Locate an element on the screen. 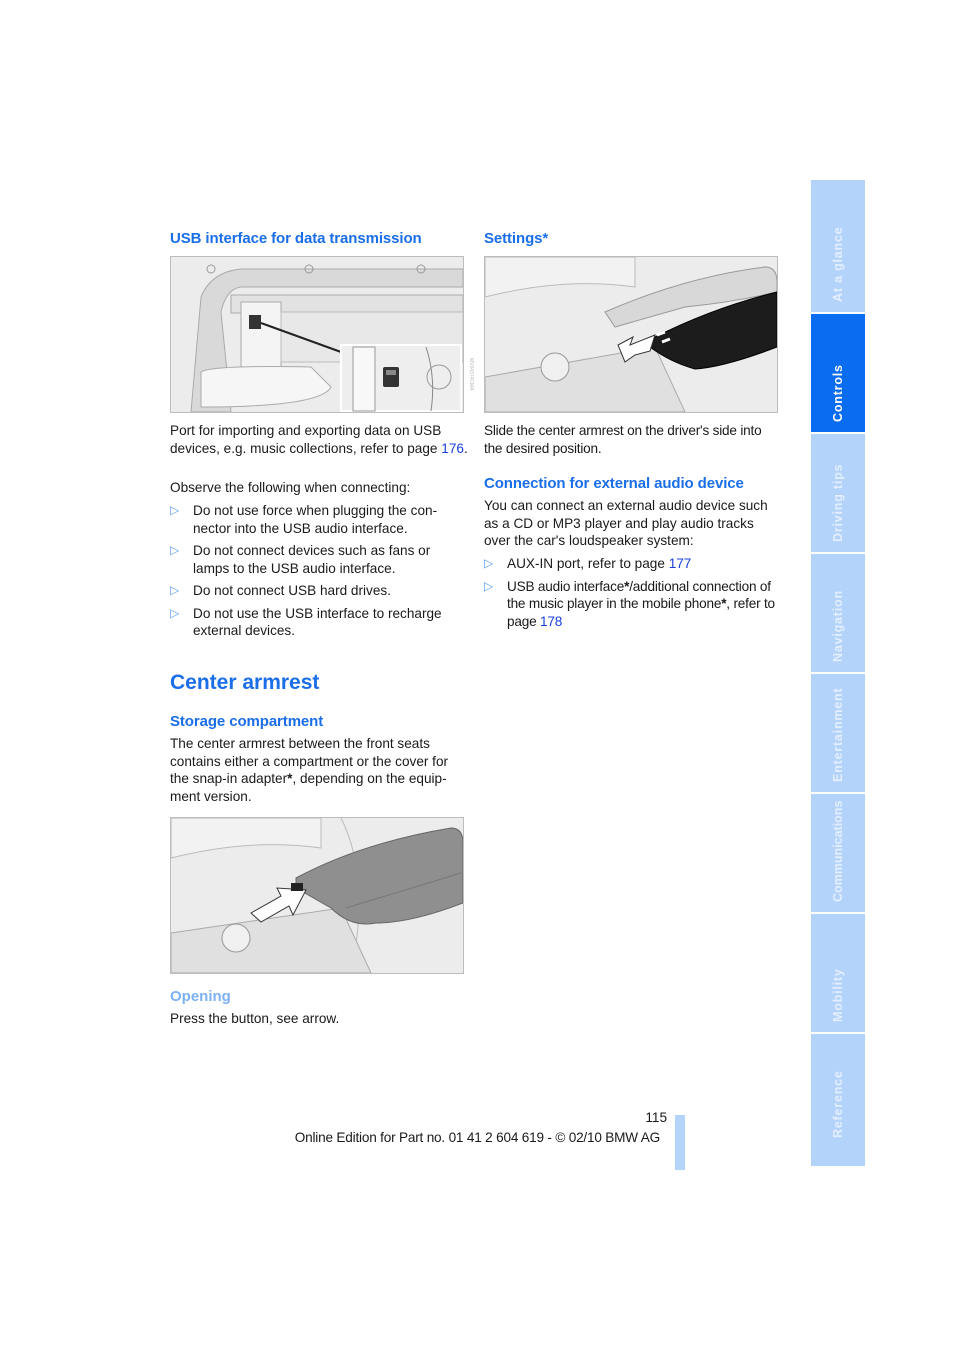 This screenshot has width=954, height=1350. observe-text: Observe the following when connecting: is located at coordinates (290, 487).